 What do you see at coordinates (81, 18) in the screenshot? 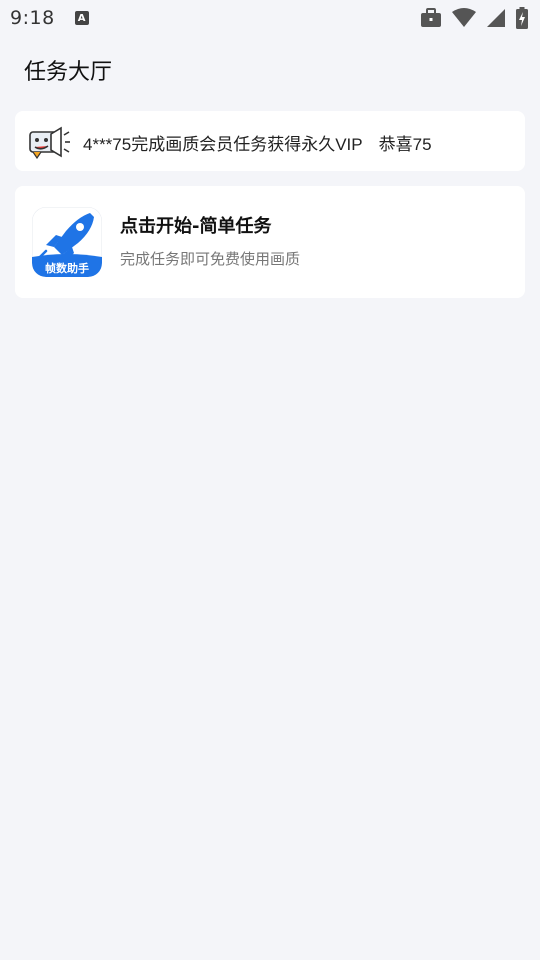
I see `a-notification-icon: A` at bounding box center [81, 18].